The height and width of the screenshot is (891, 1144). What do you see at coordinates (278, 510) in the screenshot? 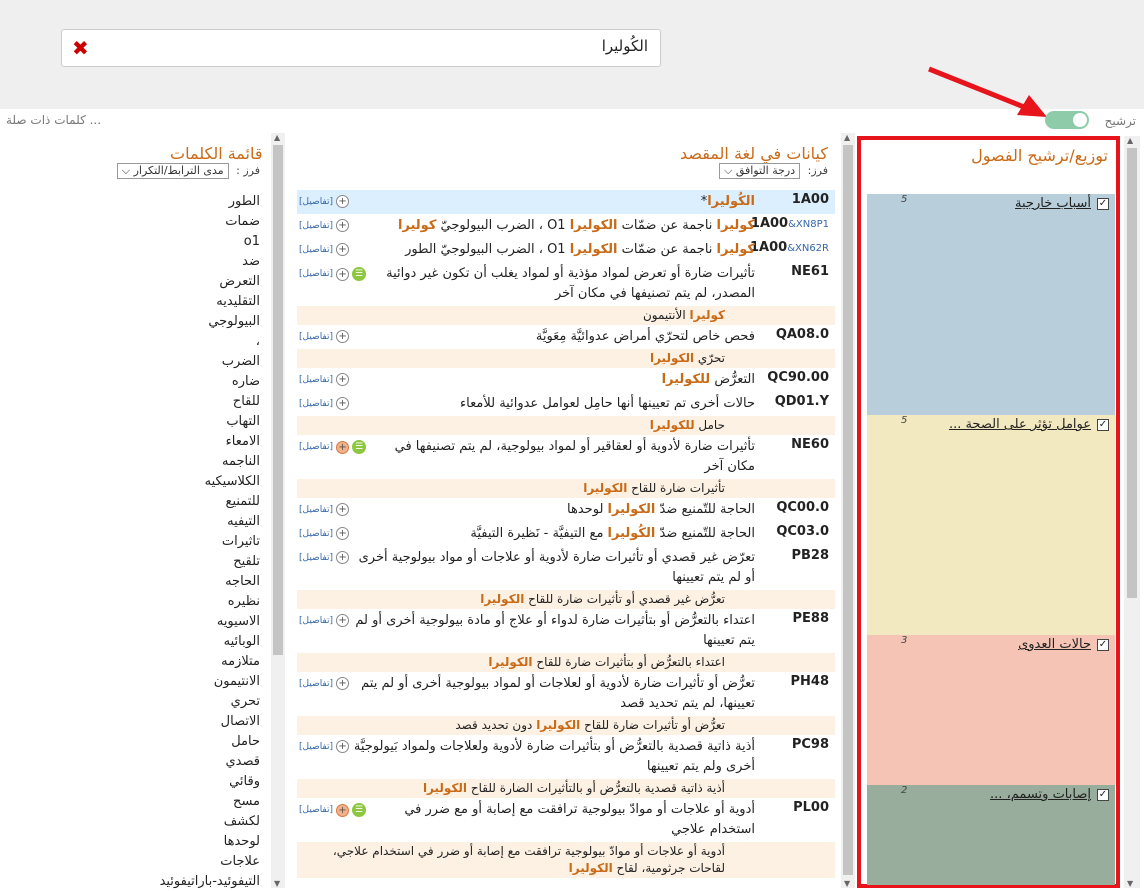
I see `word-list-scrollbar: ▲ ▼` at bounding box center [278, 510].